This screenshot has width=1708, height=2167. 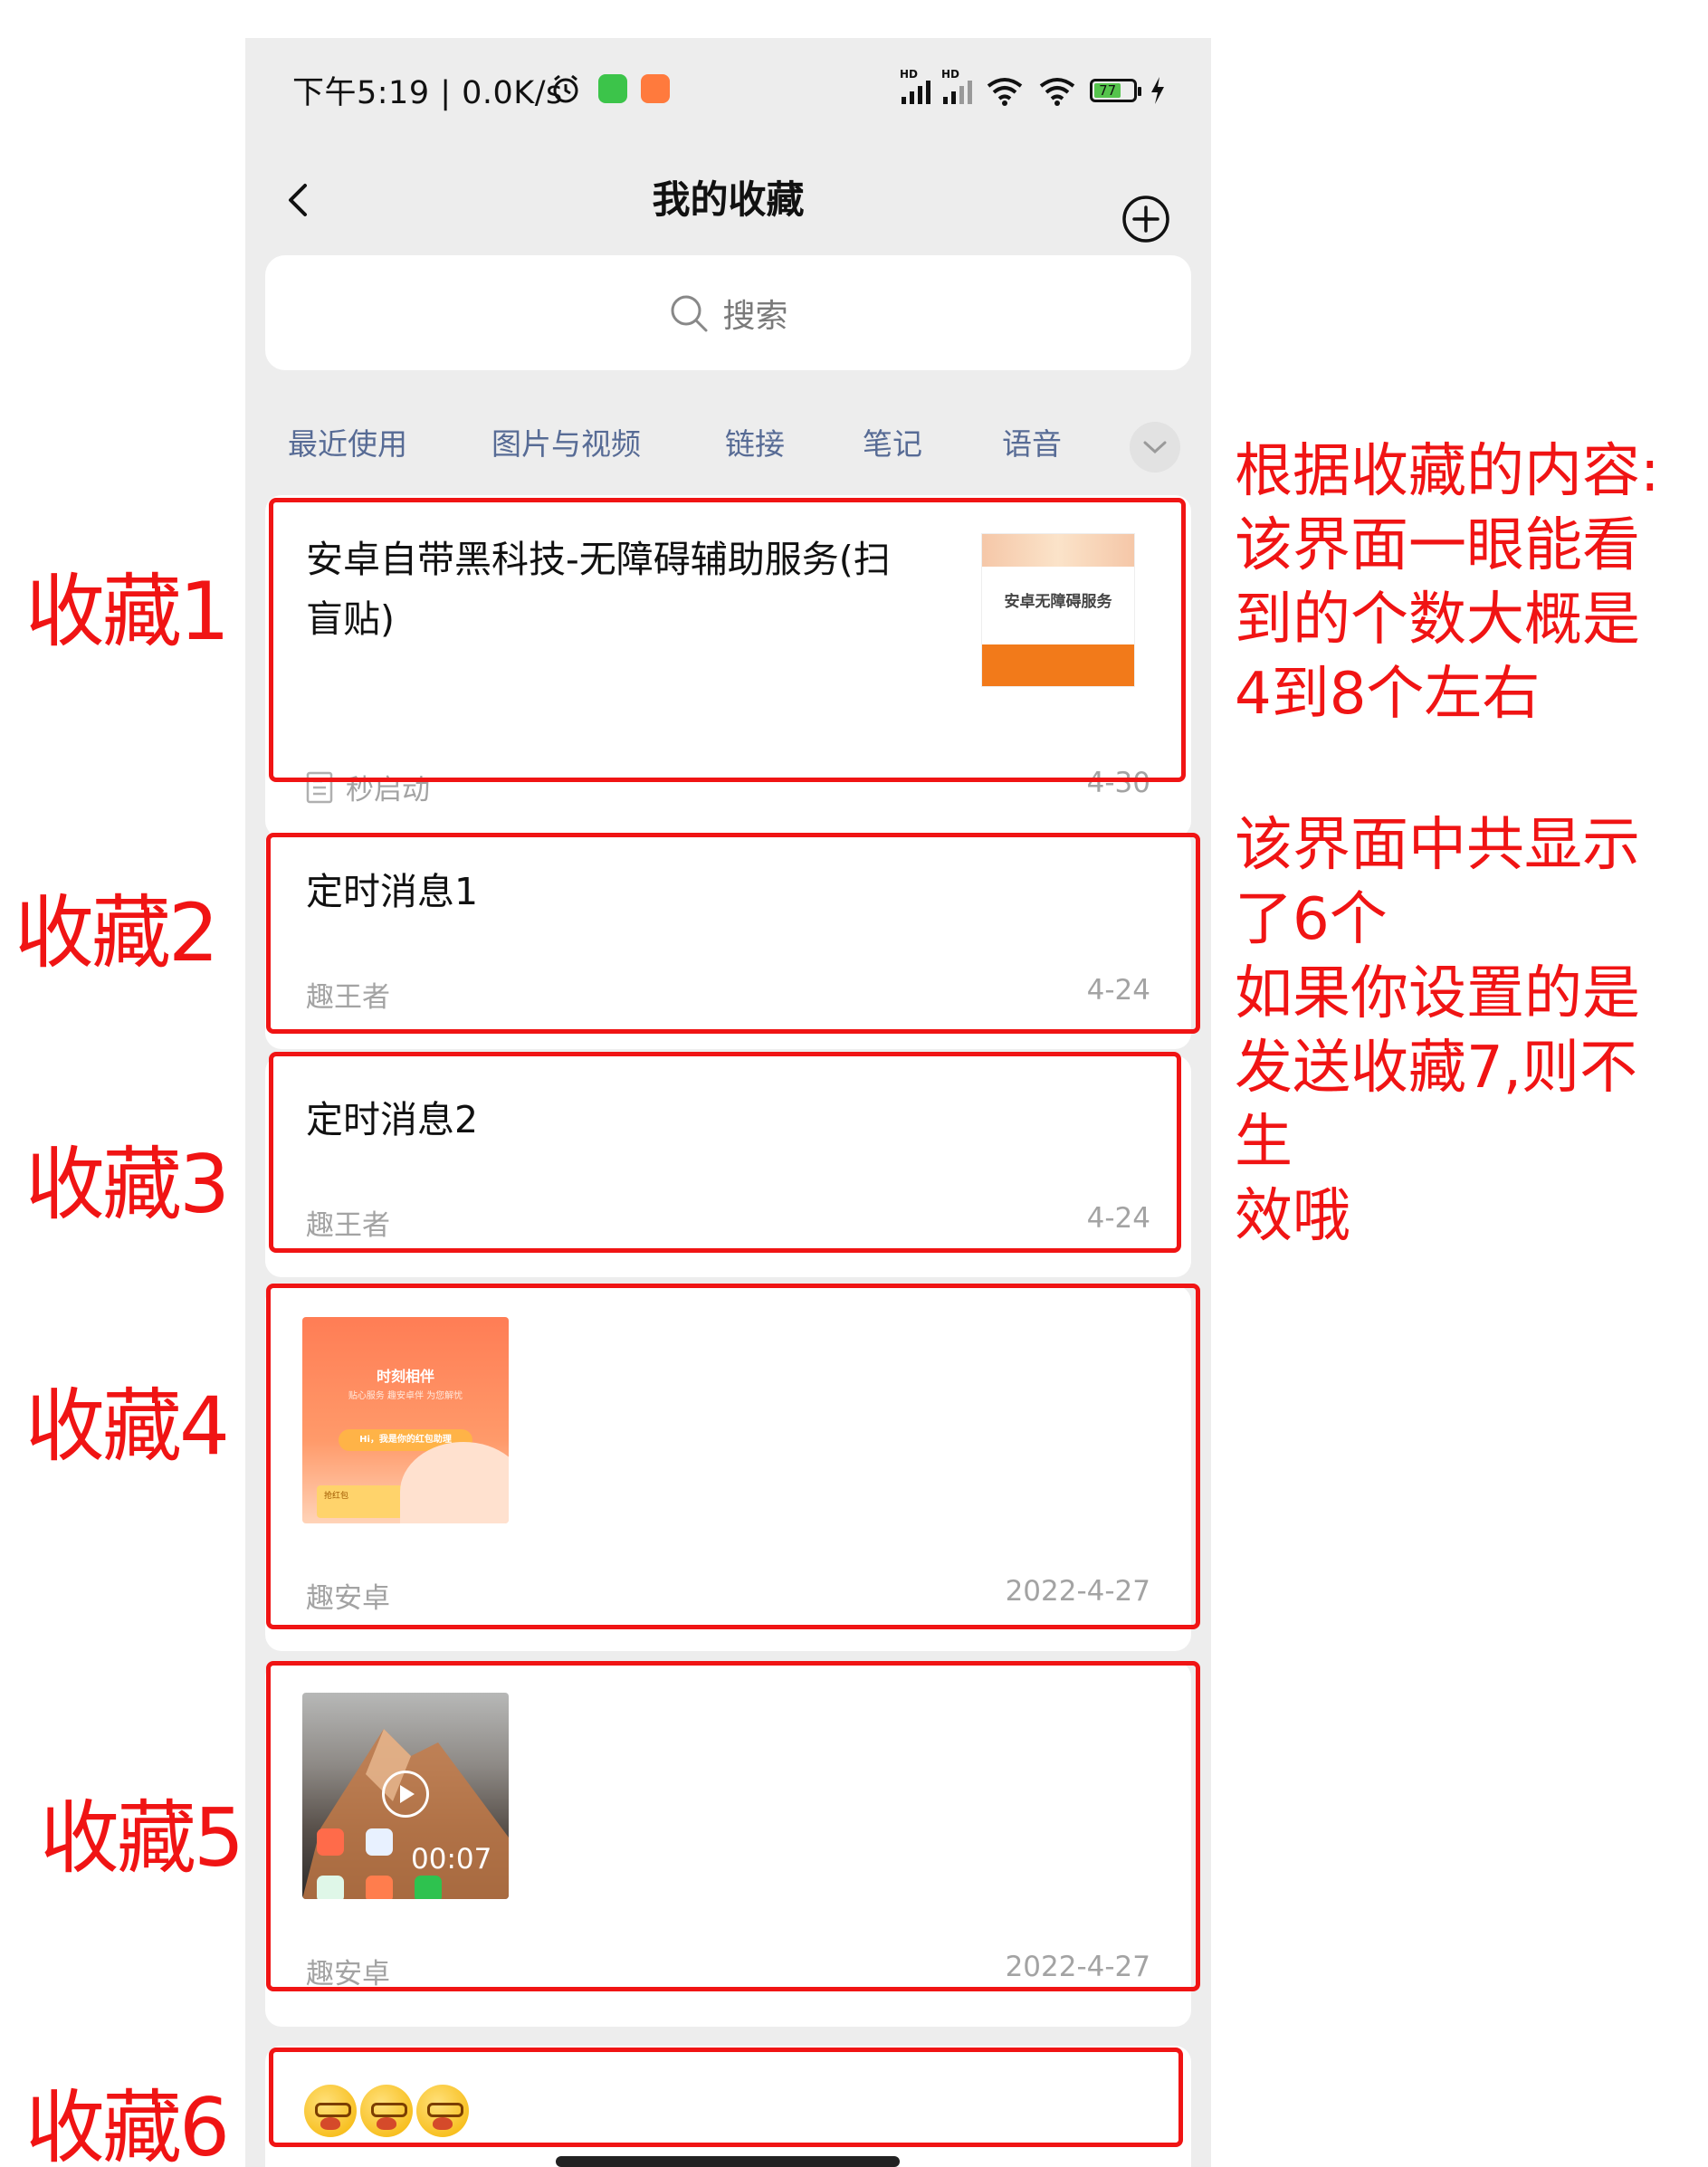 What do you see at coordinates (1448, 583) in the screenshot?
I see `annotation-note: 根据收藏的内容: 该界面一眼能看 到的个数大概是 4到8个左右` at bounding box center [1448, 583].